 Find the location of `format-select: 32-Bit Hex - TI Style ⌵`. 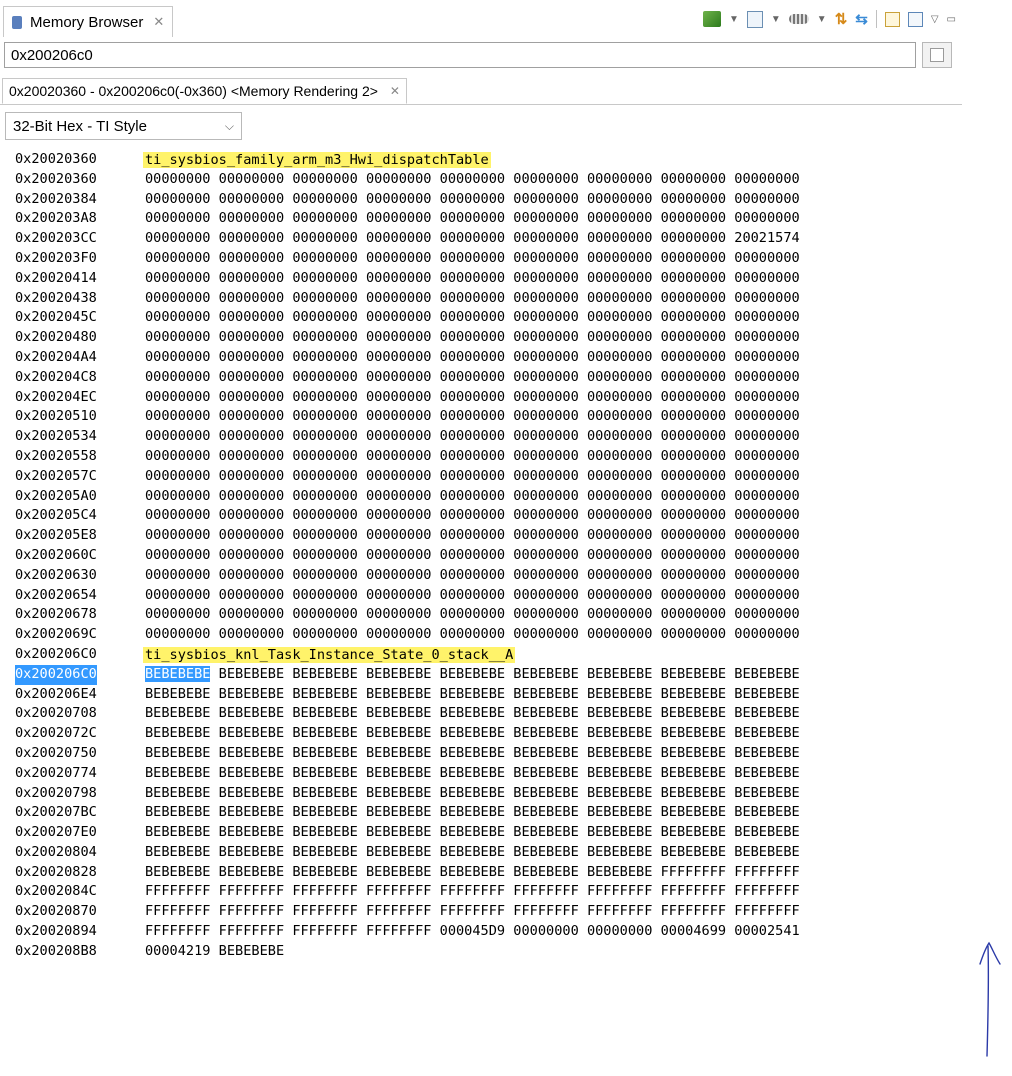

format-select: 32-Bit Hex - TI Style ⌵ is located at coordinates (123, 126).